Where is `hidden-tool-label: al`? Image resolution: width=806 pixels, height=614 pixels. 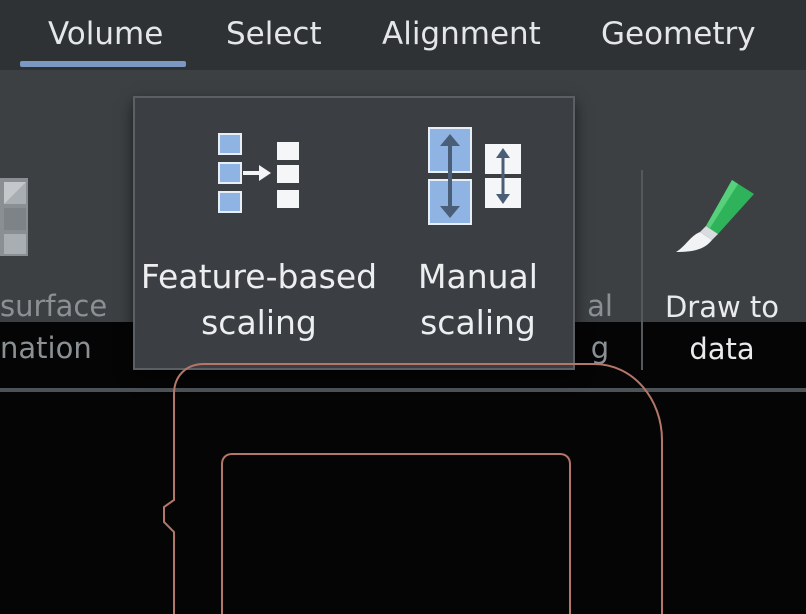
hidden-tool-label: al is located at coordinates (600, 306).